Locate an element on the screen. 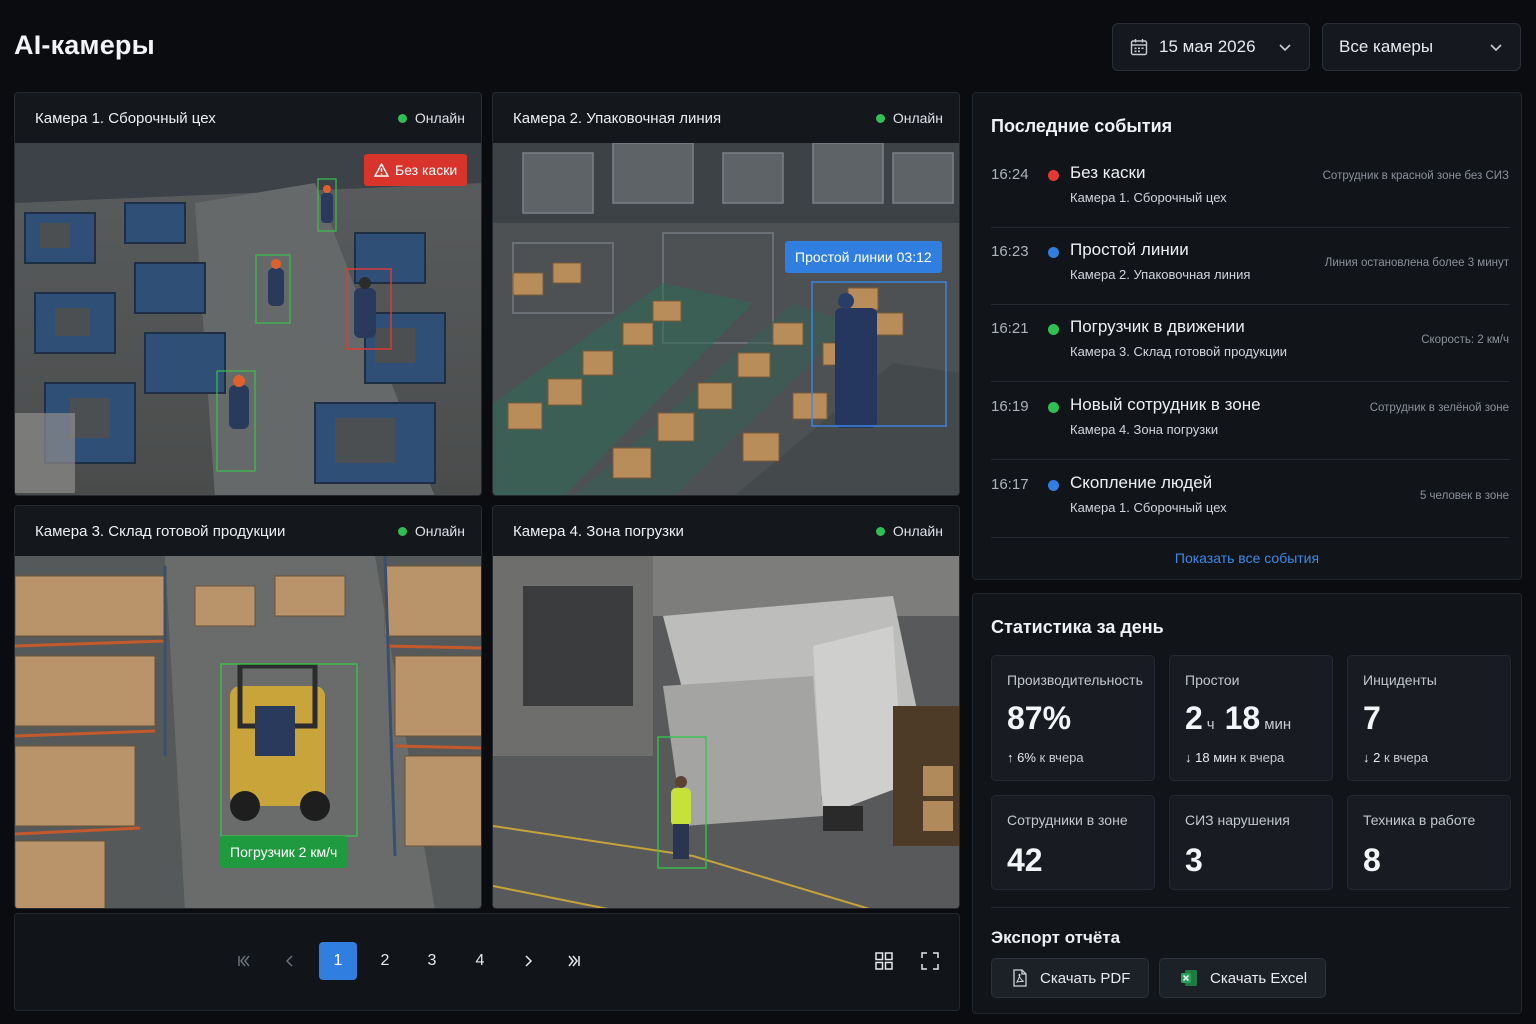 The height and width of the screenshot is (1024, 1536). stat-card-ppe-violations: СИЗ нарушения 3 is located at coordinates (1251, 842).